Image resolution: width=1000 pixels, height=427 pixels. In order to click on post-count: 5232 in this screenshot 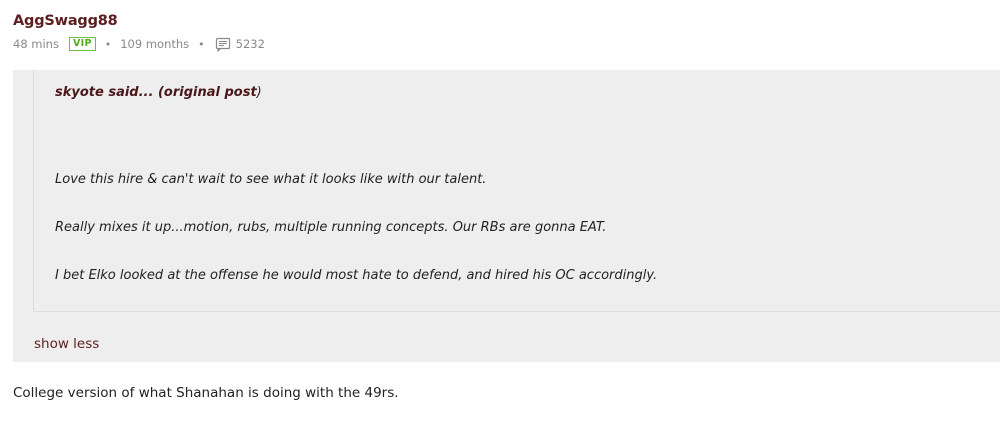, I will do `click(250, 44)`.